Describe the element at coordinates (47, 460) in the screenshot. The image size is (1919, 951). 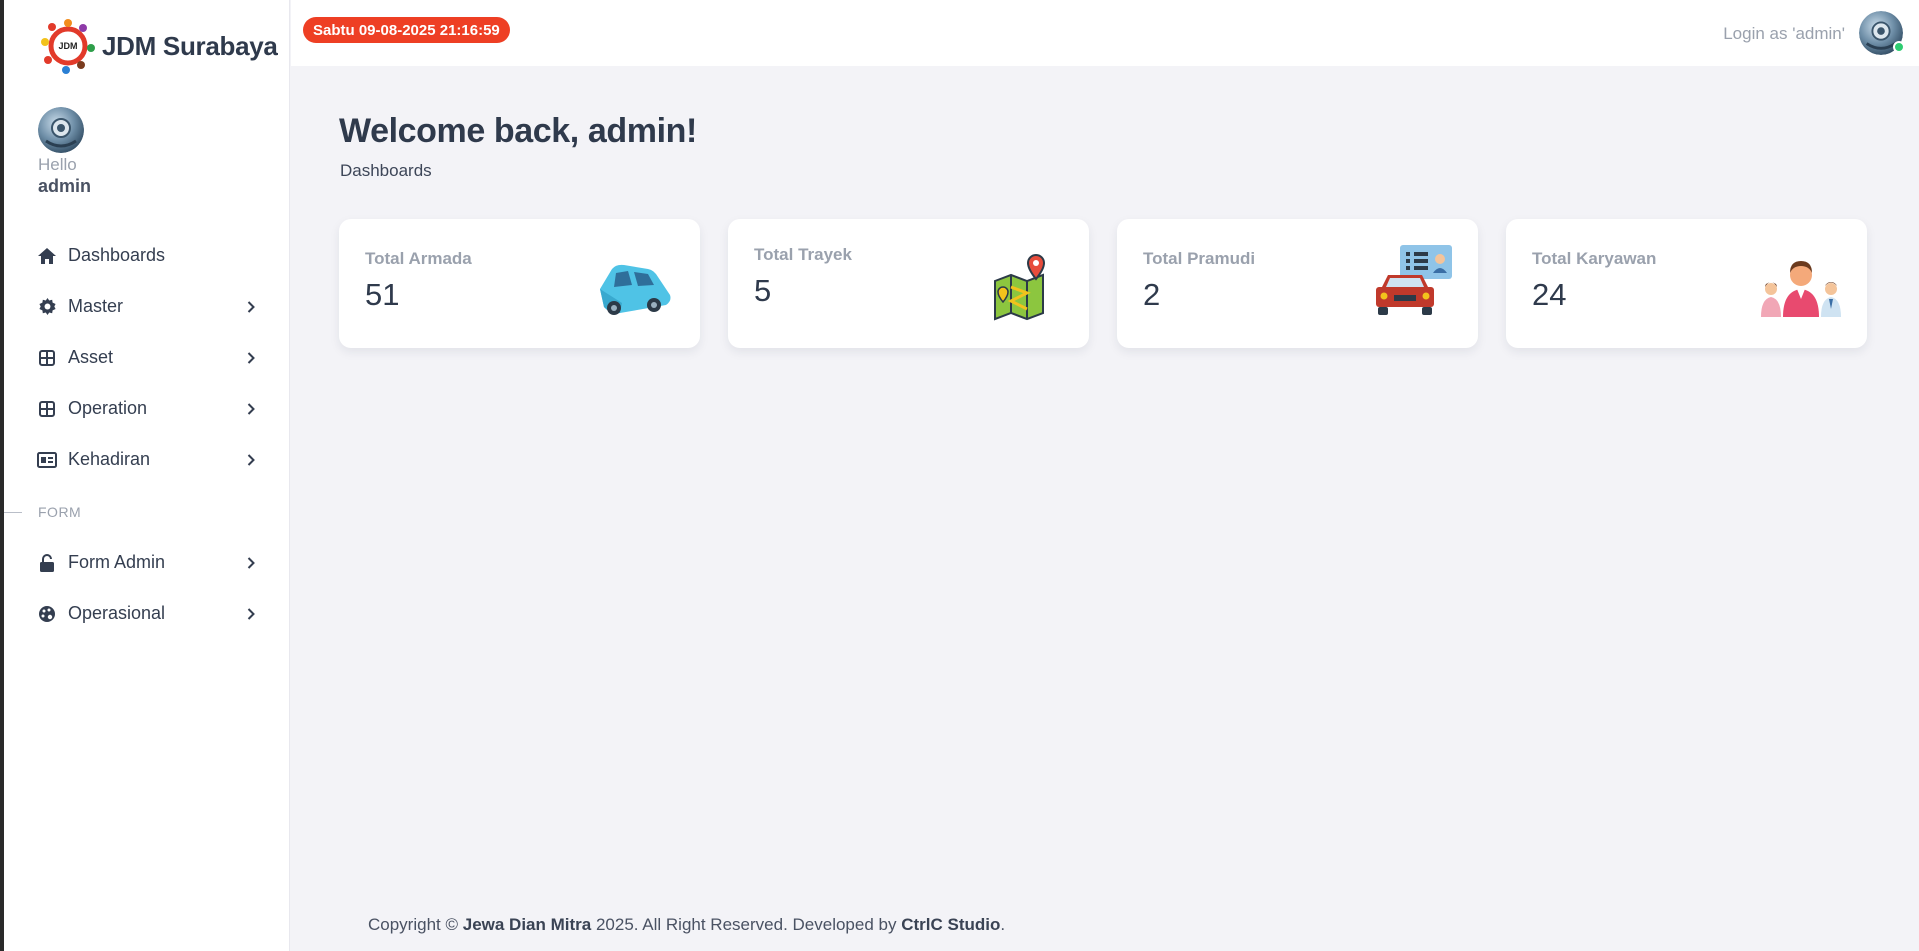
I see `id-card-icon` at that location.